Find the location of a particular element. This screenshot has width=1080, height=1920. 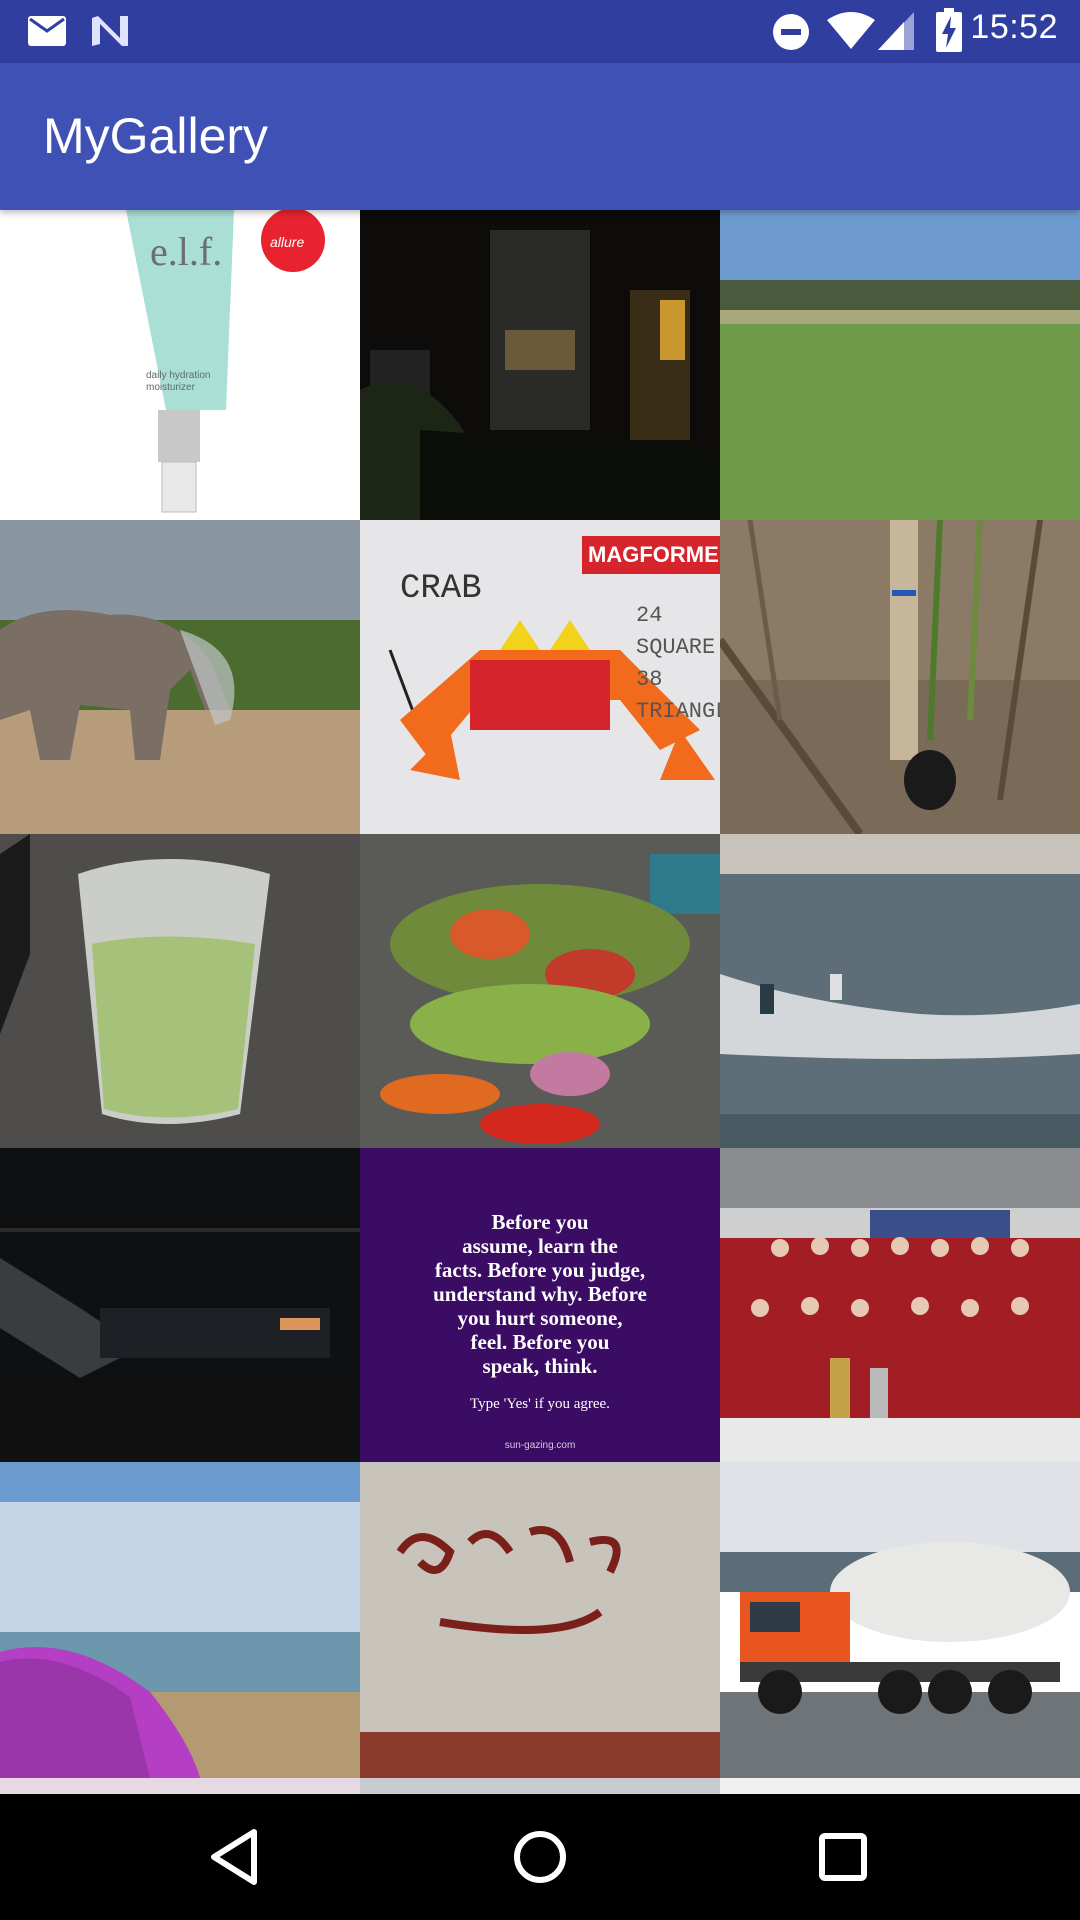

gallery-tile-vegetable-market is located at coordinates (540, 991).